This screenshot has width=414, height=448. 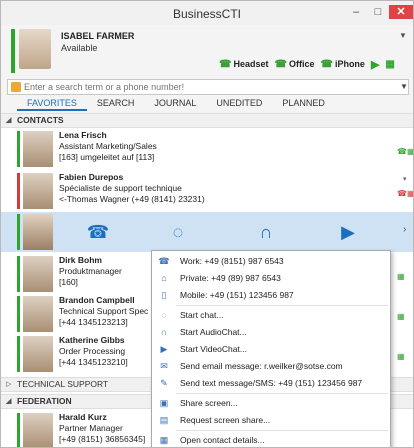 What do you see at coordinates (237, 295) in the screenshot?
I see `menu-item-label: Mobile: +49 (151) 123456 987` at bounding box center [237, 295].